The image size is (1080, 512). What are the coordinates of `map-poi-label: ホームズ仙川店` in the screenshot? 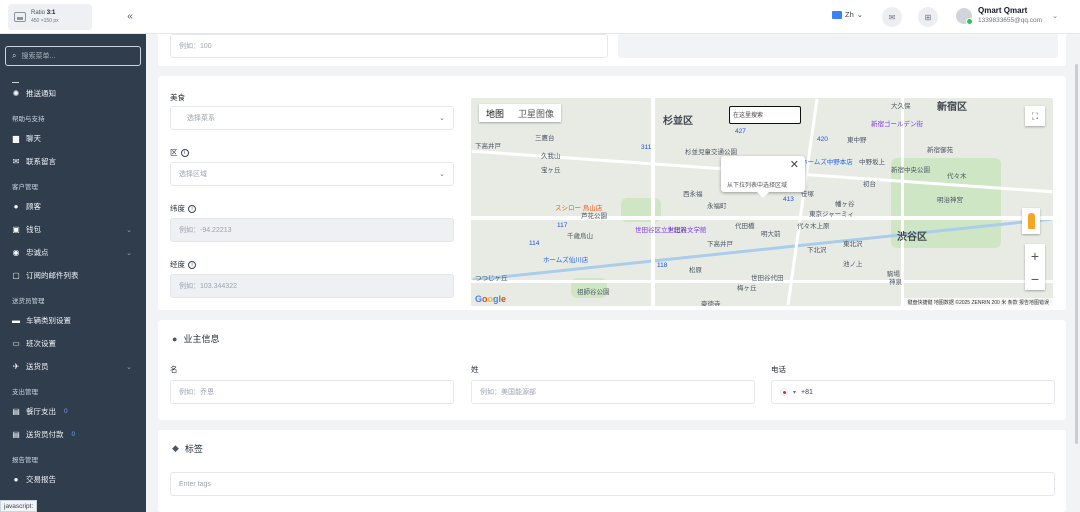 It's located at (565, 259).